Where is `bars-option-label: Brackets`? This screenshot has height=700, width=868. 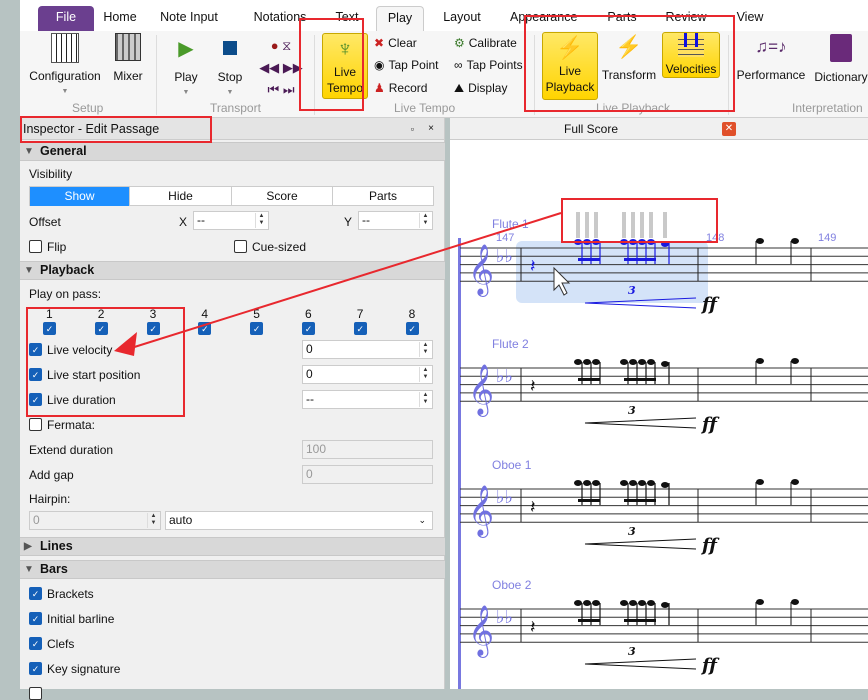
bars-option-label: Brackets is located at coordinates (70, 594).